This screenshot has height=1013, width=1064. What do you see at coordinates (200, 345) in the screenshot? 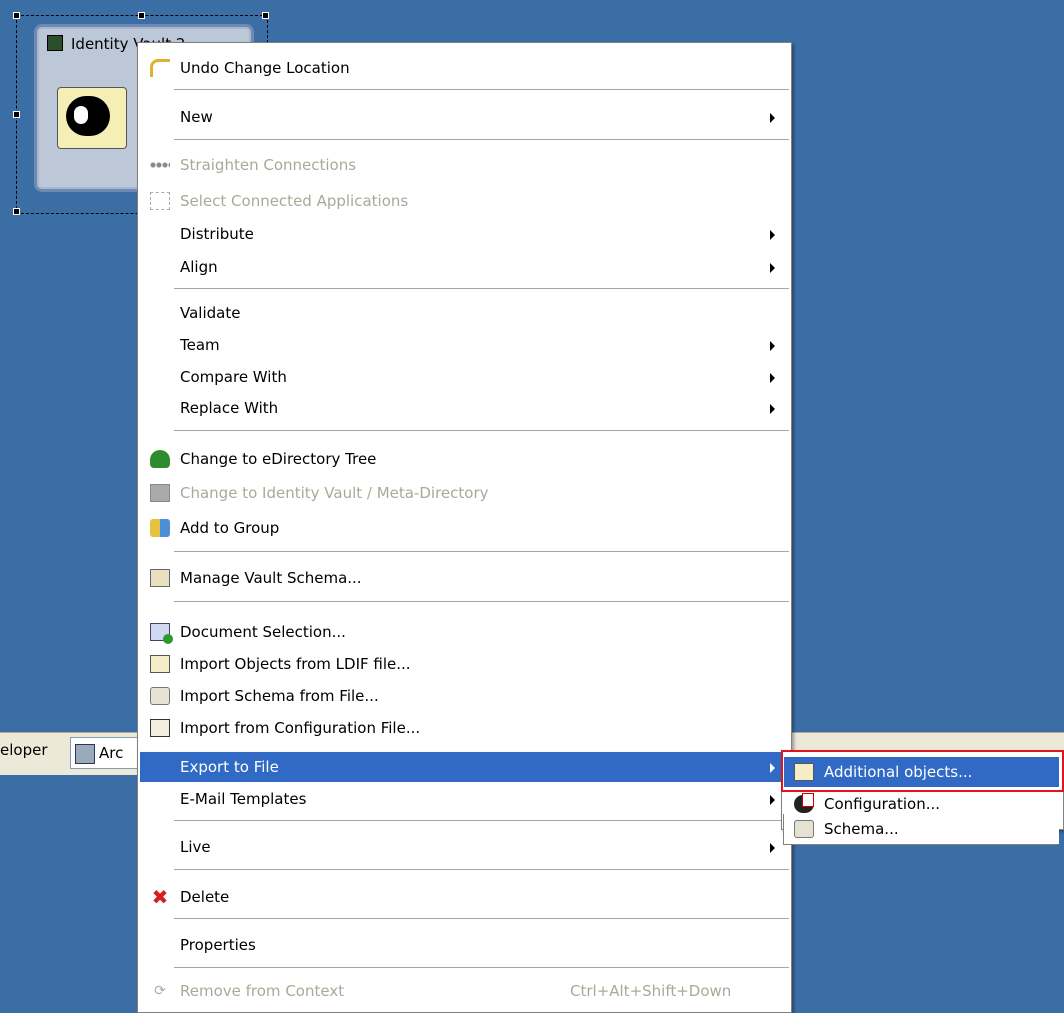
I see `menu-item-label: Team` at bounding box center [200, 345].